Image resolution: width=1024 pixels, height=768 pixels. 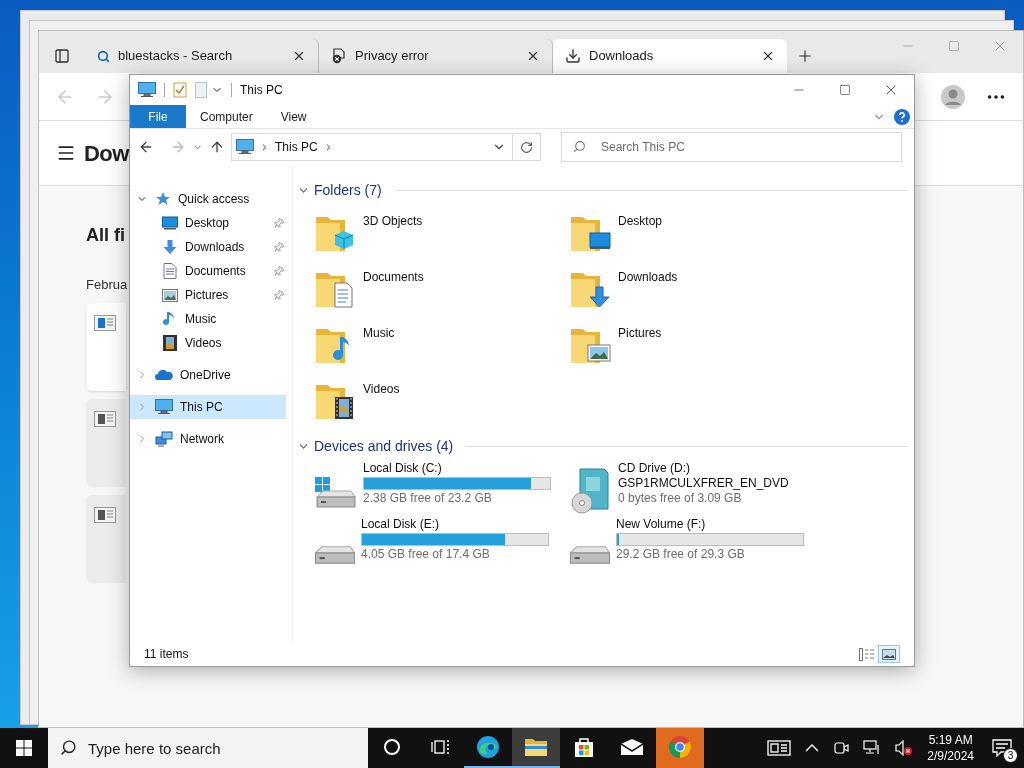 I want to click on nav-label: Desktop, so click(x=208, y=223).